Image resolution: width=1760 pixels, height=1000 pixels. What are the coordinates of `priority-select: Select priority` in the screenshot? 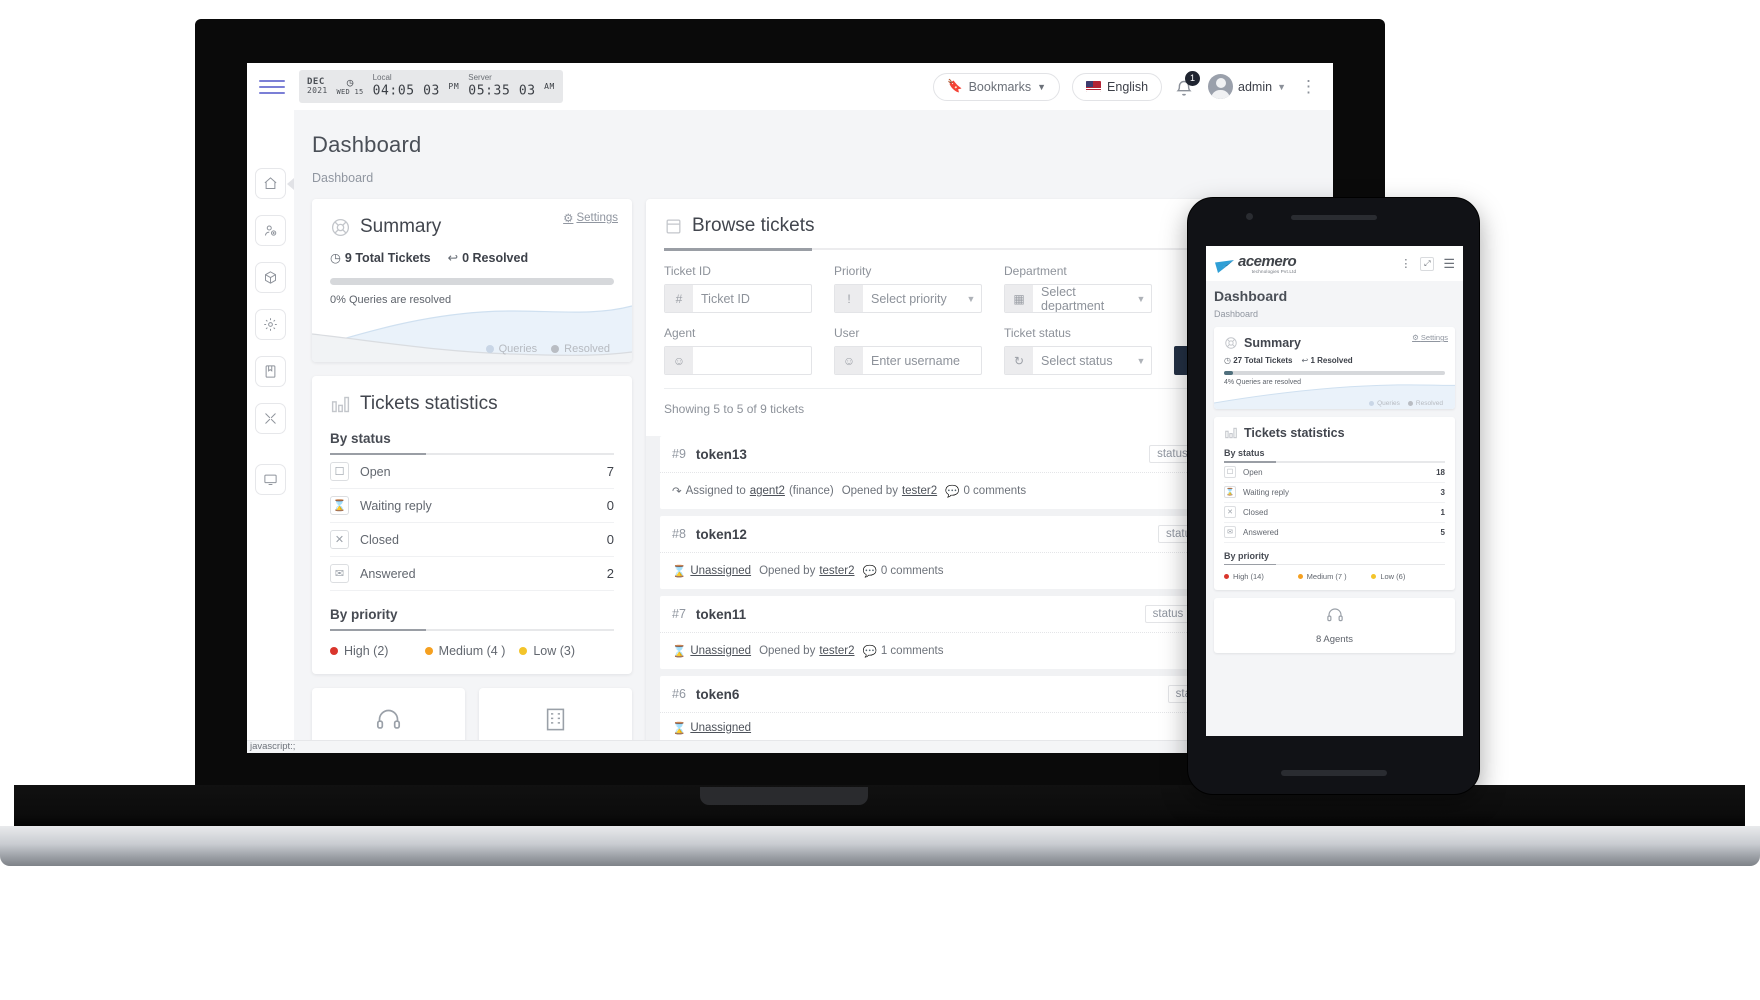 It's located at (912, 298).